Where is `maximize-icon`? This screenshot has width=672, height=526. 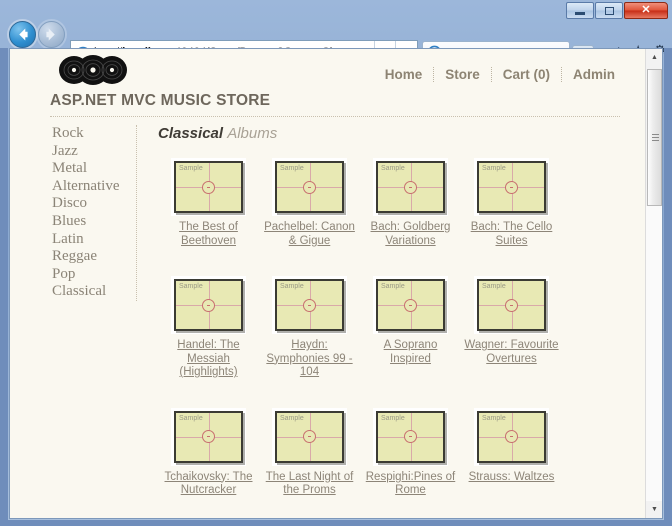 maximize-icon is located at coordinates (609, 10).